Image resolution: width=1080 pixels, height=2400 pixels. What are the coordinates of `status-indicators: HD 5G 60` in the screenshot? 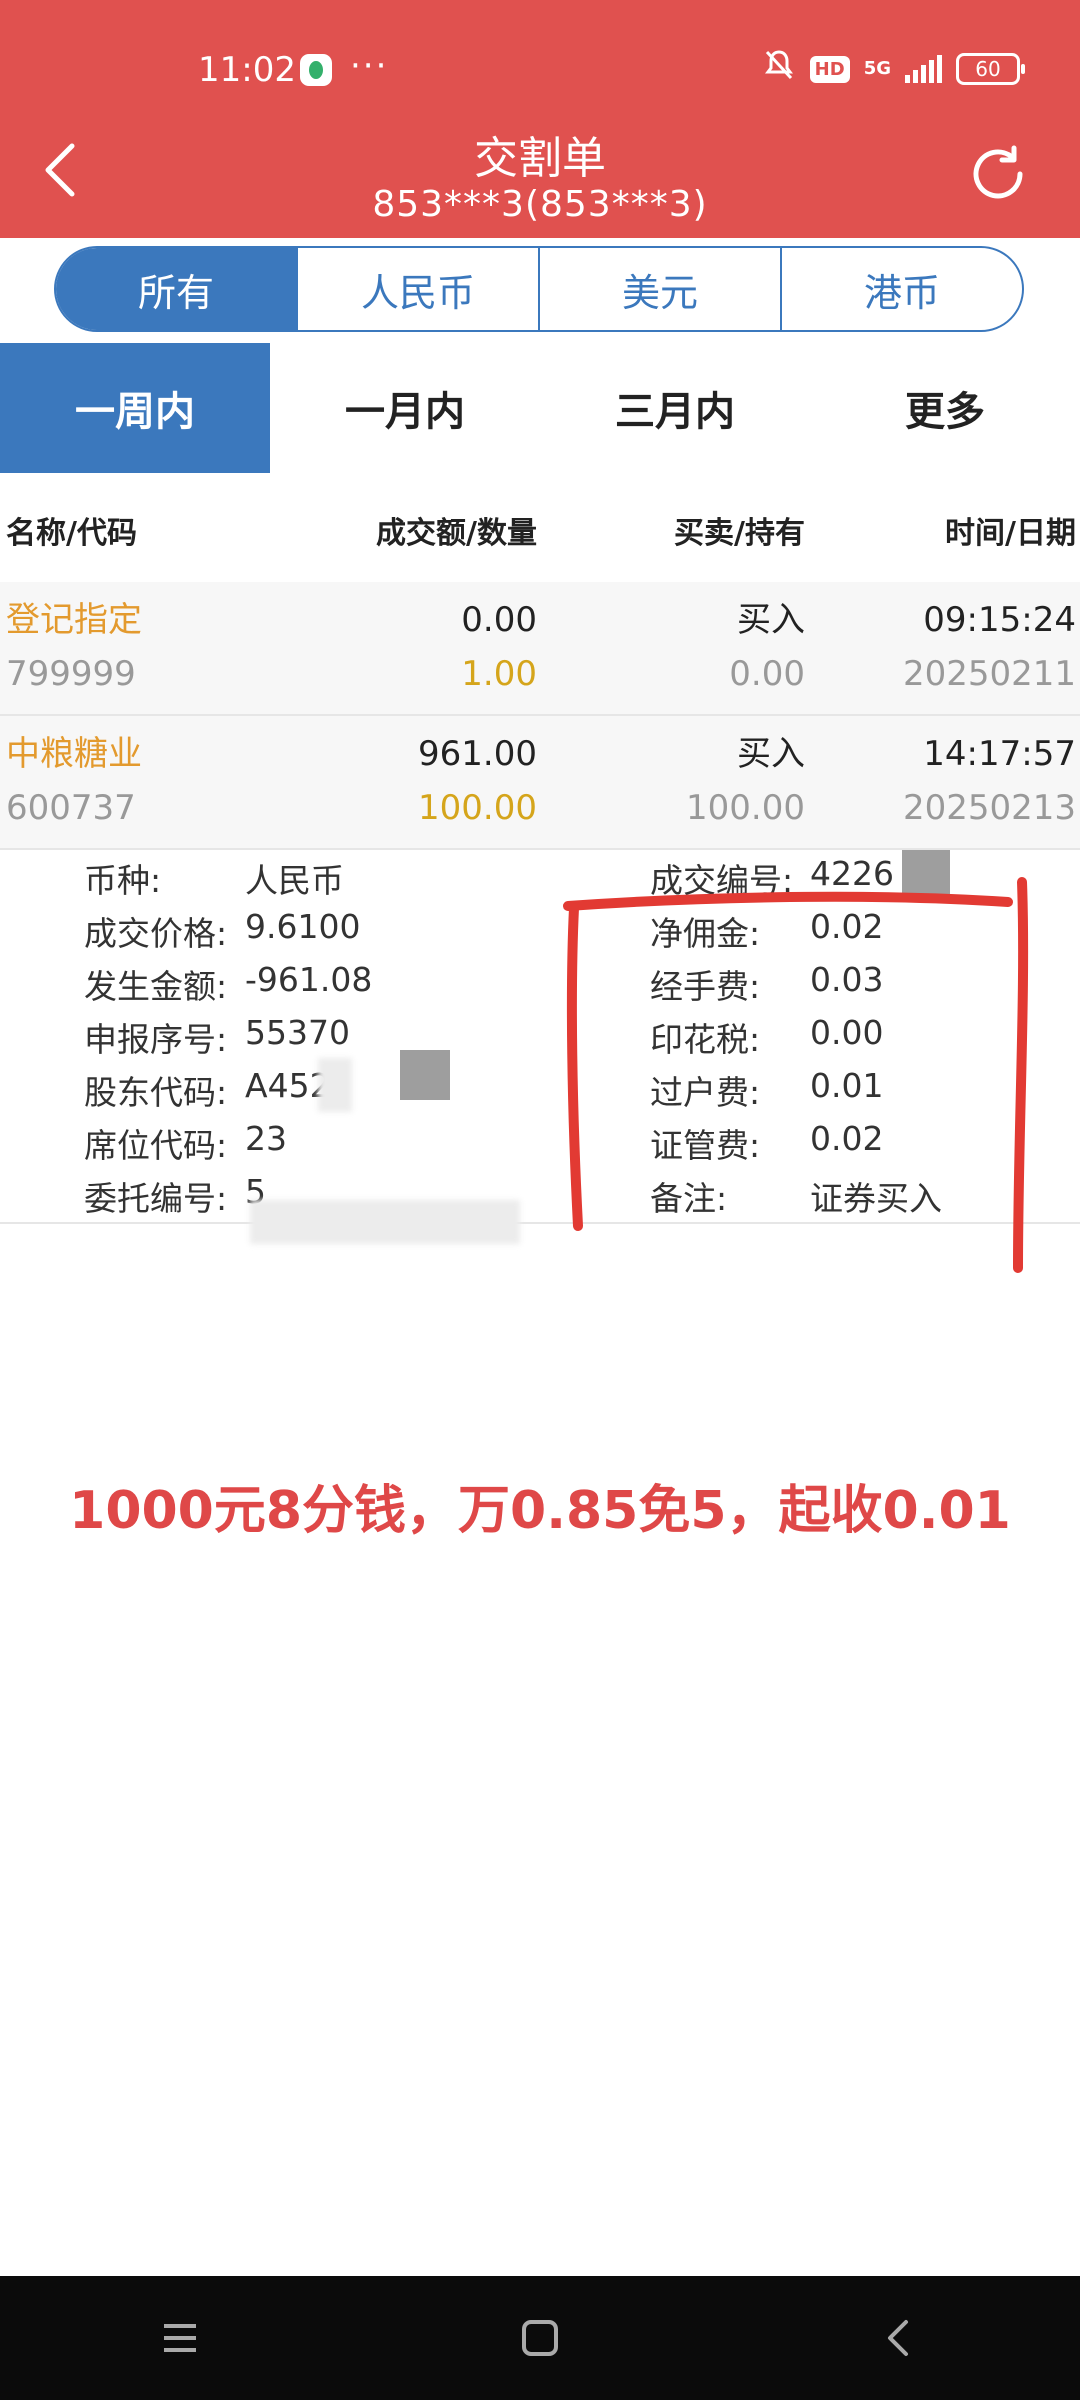 It's located at (893, 69).